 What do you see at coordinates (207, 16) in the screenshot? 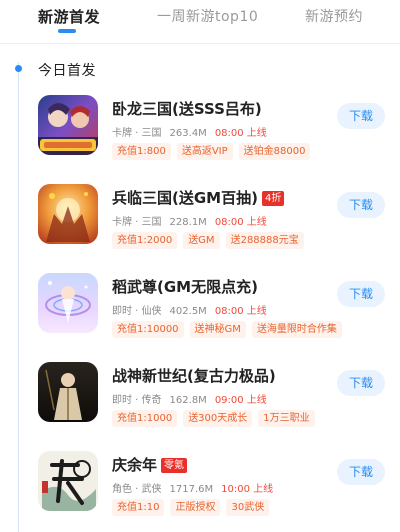
I see `tab-weekly-top10: 一周新游top10` at bounding box center [207, 16].